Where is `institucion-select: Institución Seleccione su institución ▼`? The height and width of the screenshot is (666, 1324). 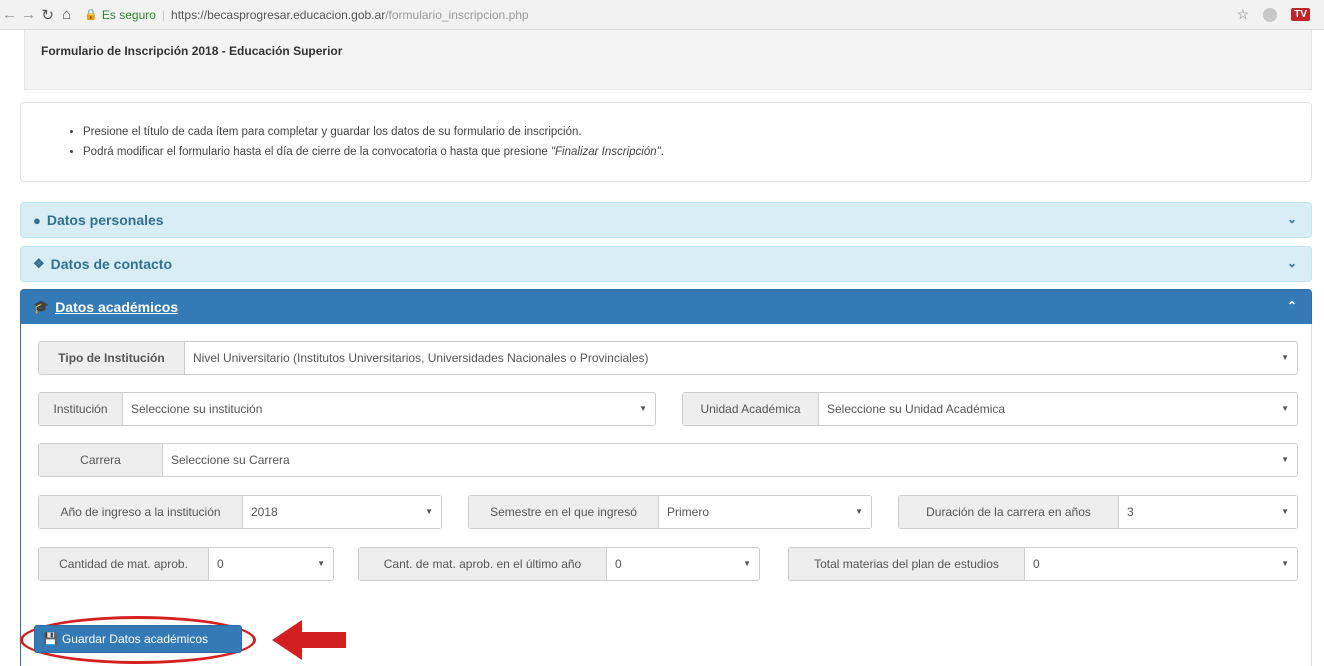
institucion-select: Institución Seleccione su institución ▼ is located at coordinates (347, 409).